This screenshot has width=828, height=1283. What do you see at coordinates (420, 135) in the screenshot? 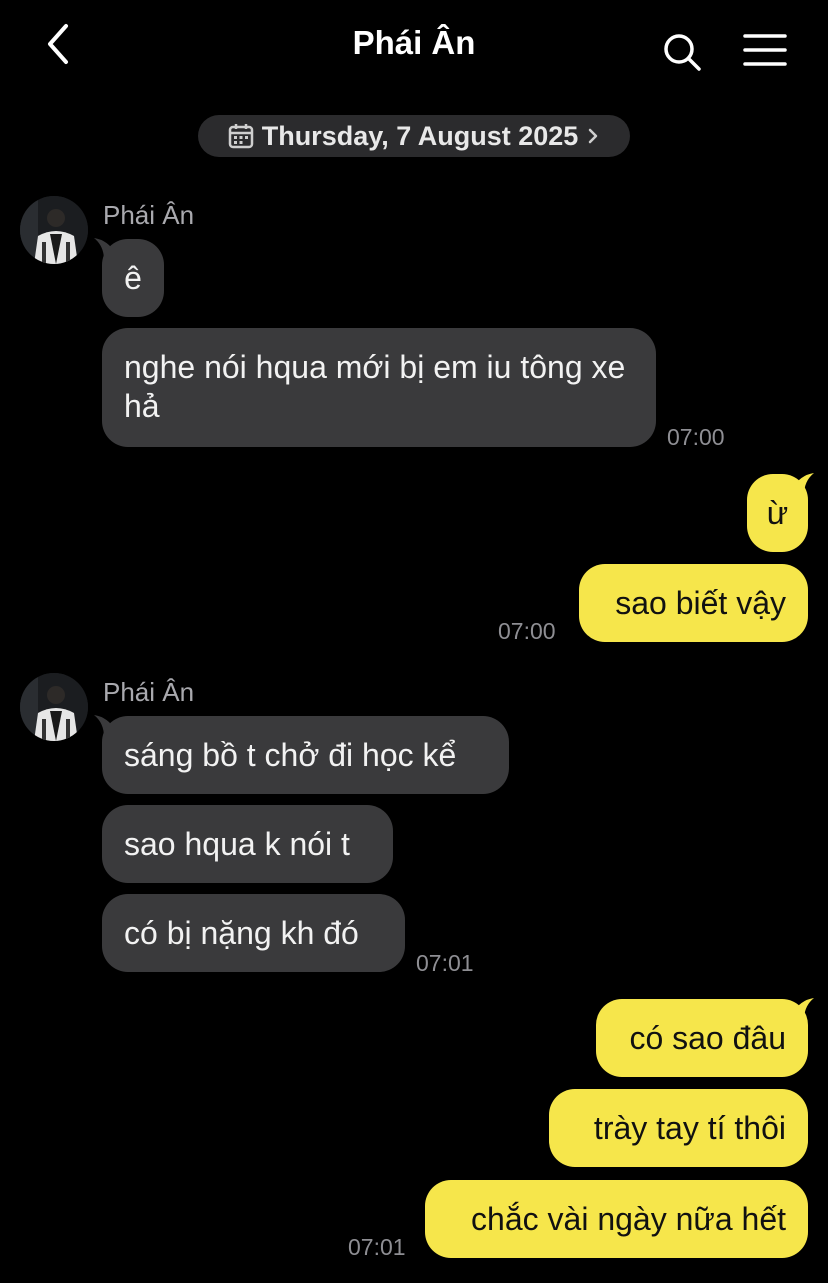
I see `date-label: Thursday, 7 August 2025` at bounding box center [420, 135].